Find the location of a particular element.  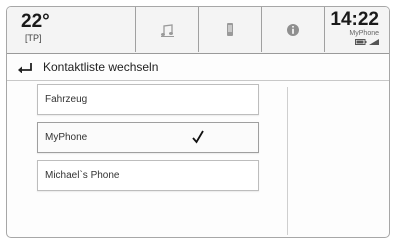

back-arrow-icon is located at coordinates (25, 68).